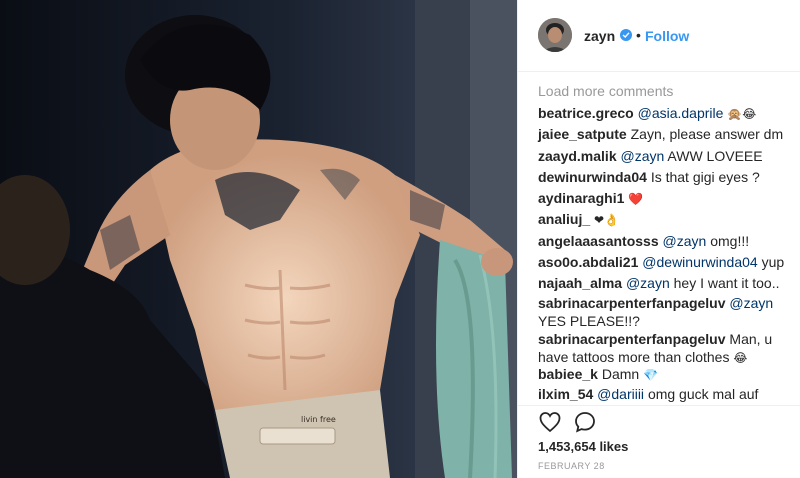  I want to click on comment: aydinaraghi1 ❤️, so click(662, 198).